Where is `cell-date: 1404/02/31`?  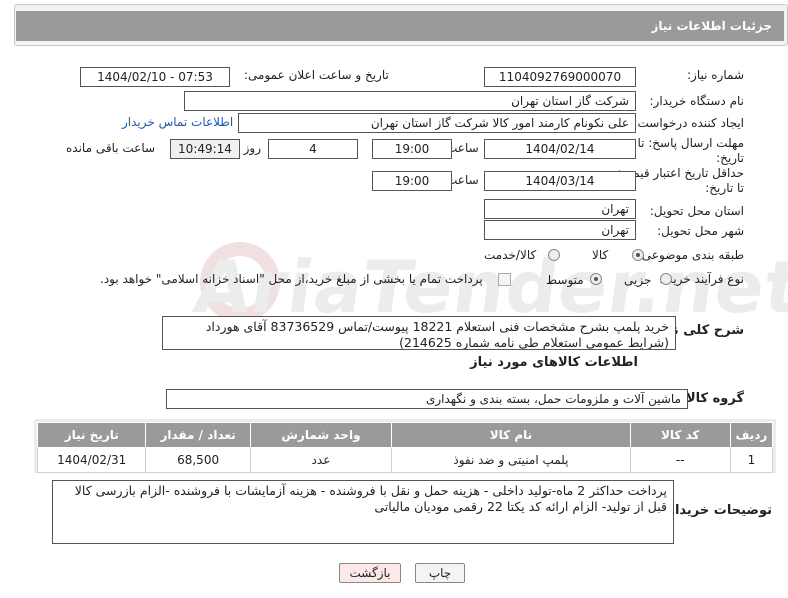 cell-date: 1404/02/31 is located at coordinates (91, 460).